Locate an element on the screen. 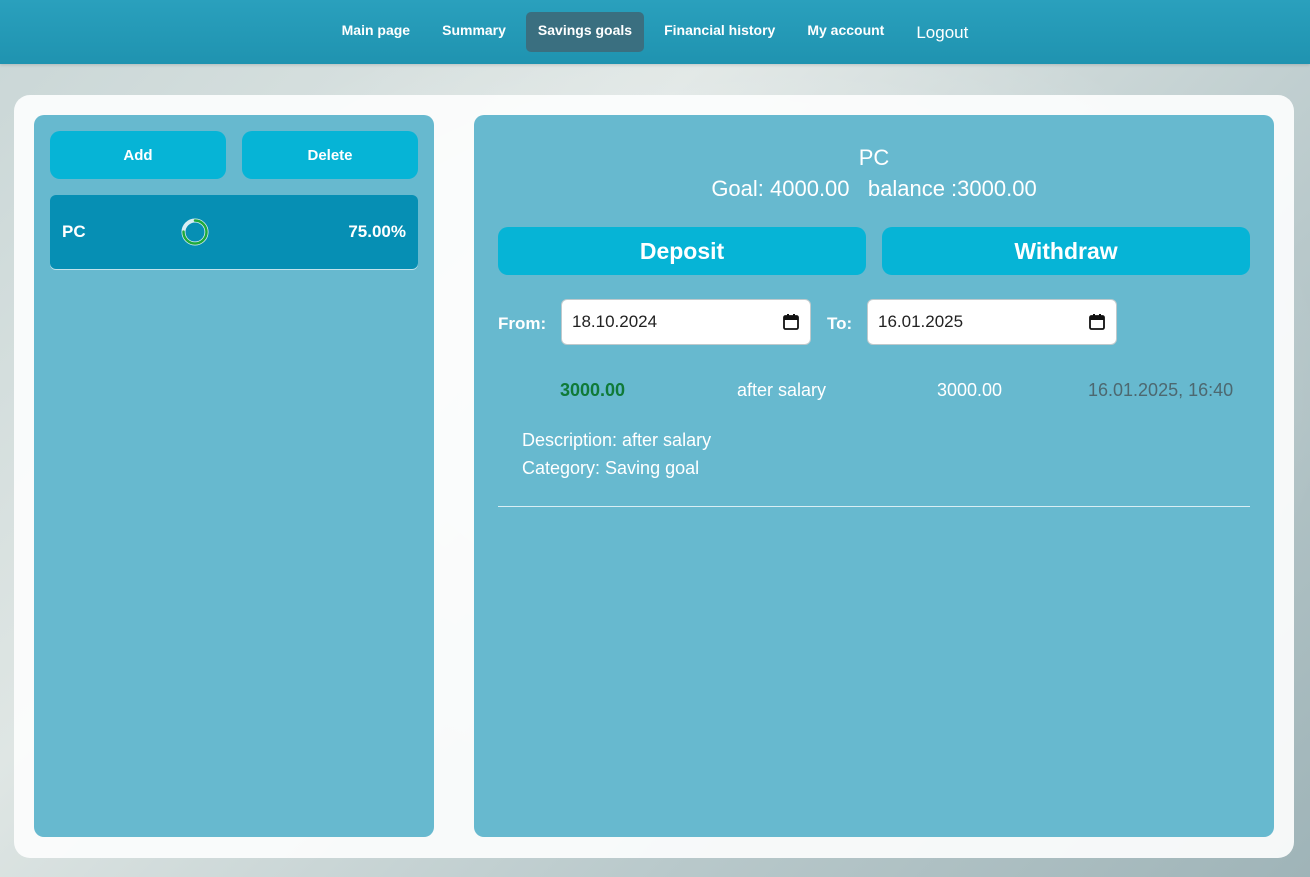 This screenshot has height=877, width=1310. withdraw-button: Withdraw is located at coordinates (1066, 251).